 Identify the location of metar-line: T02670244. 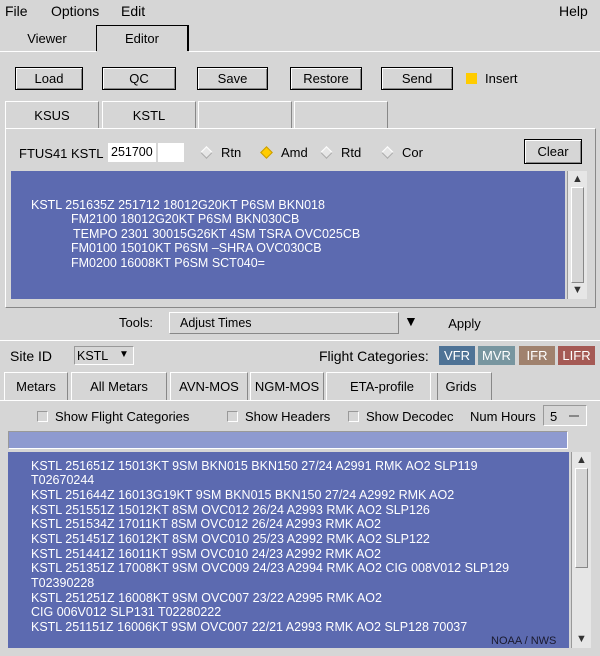
(63, 480).